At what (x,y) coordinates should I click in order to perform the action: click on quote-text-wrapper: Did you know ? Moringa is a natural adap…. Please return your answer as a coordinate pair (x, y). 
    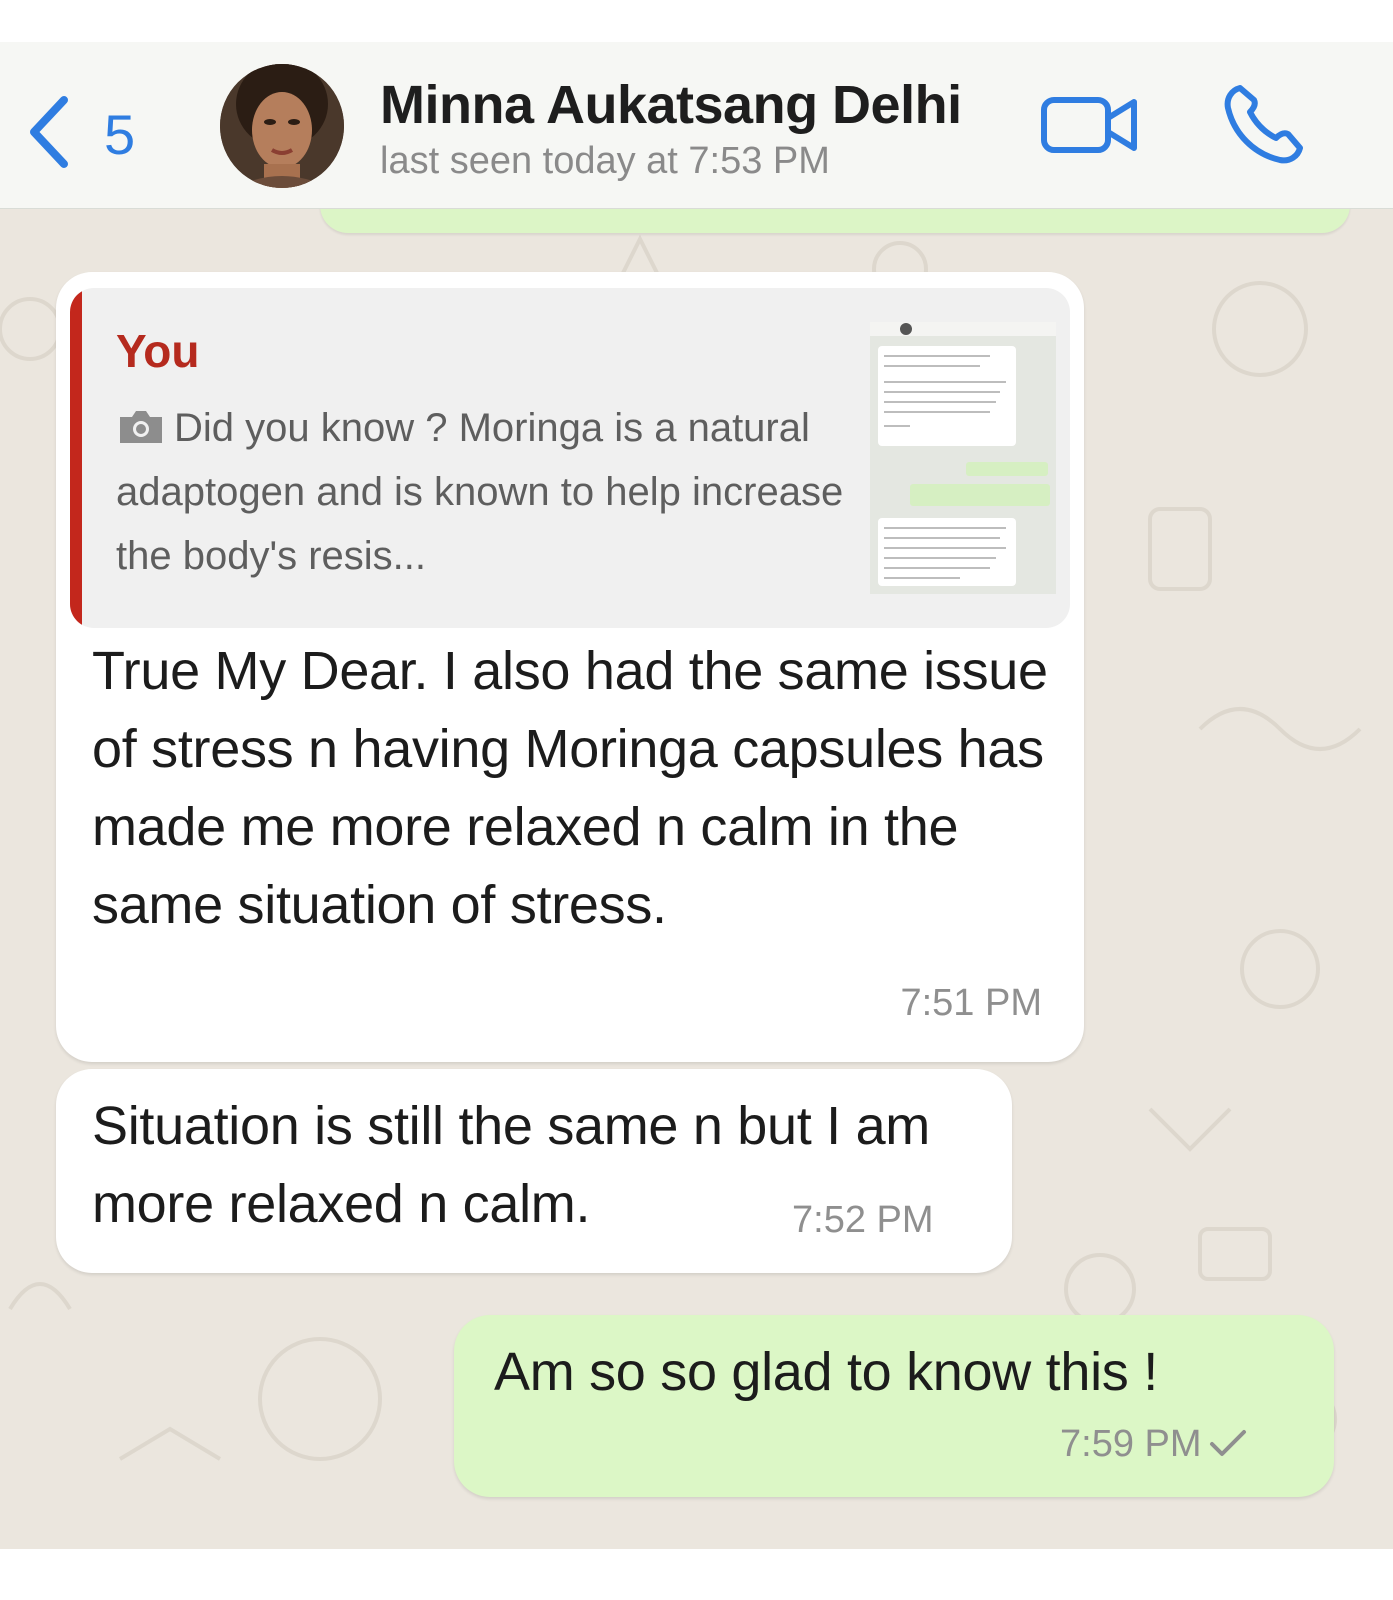
    Looking at the image, I should click on (496, 492).